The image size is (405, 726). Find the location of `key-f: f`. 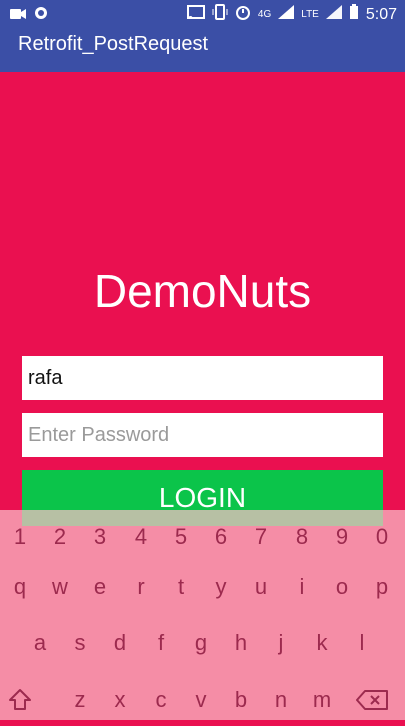

key-f: f is located at coordinates (161, 643).